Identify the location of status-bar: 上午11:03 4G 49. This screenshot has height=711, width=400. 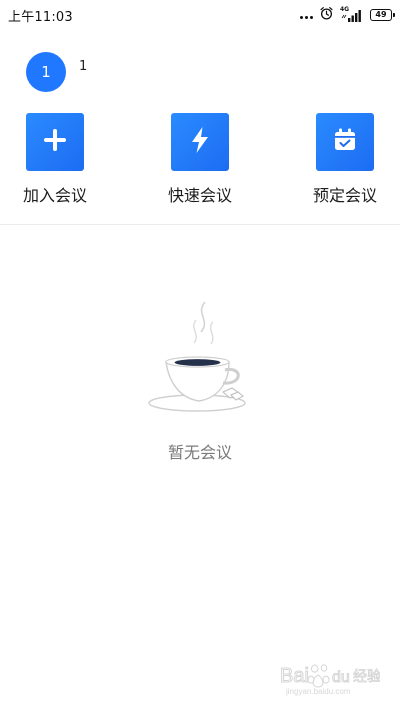
(200, 15).